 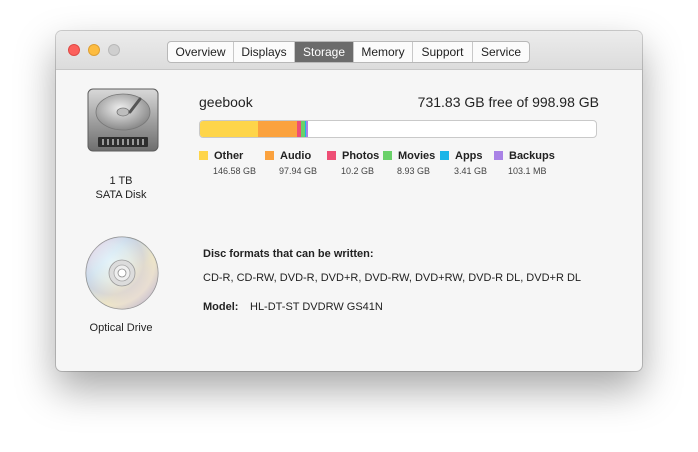 I want to click on hard-disk-icon, so click(x=123, y=120).